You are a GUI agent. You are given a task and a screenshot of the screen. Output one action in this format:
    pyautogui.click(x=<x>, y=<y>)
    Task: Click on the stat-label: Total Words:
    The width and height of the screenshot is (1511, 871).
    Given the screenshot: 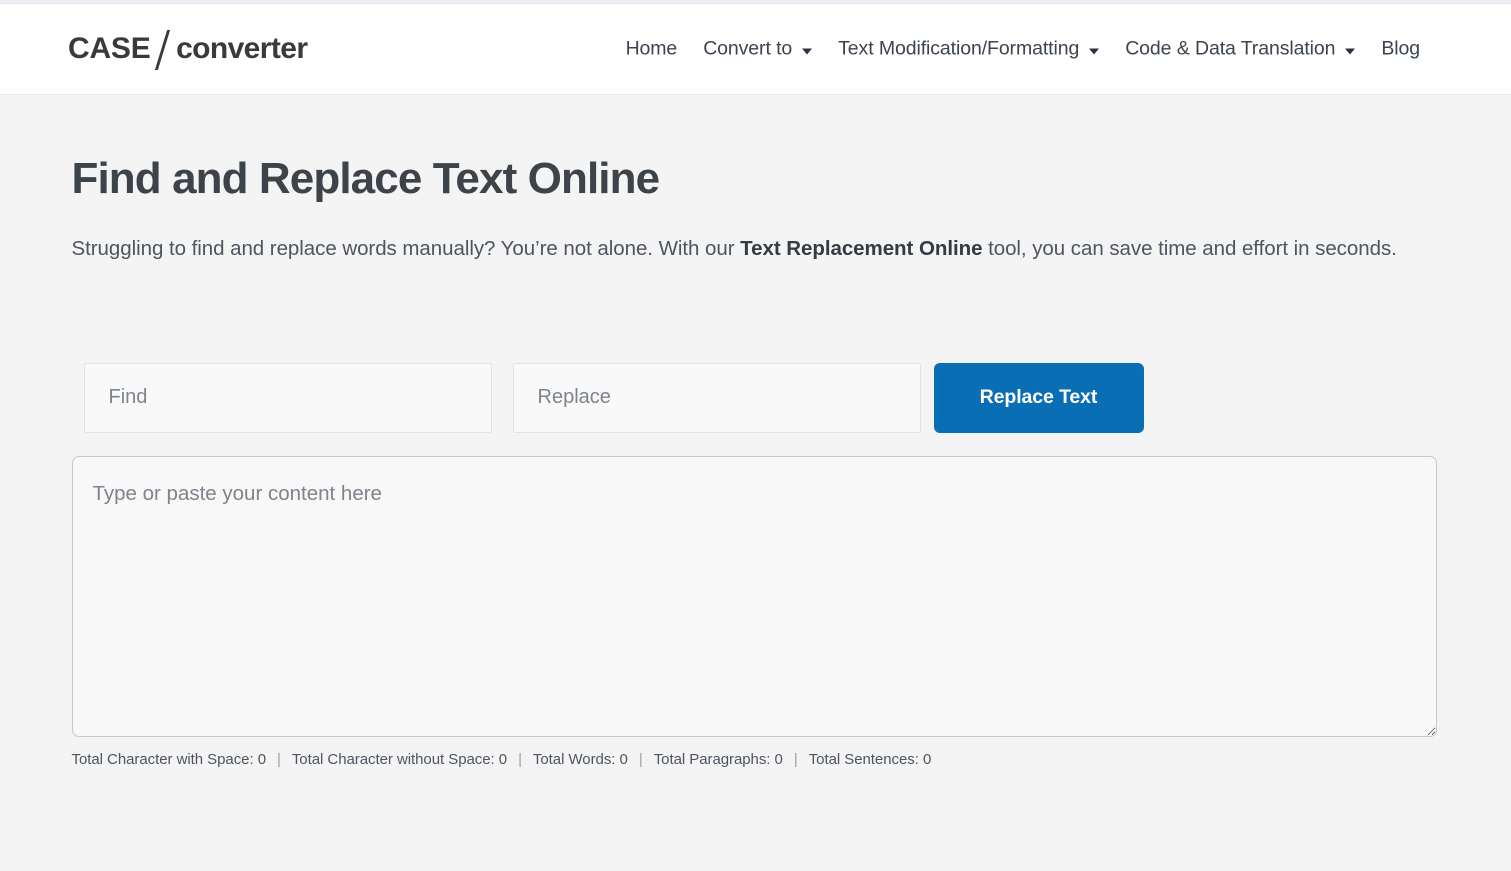 What is the action you would take?
    pyautogui.click(x=574, y=759)
    